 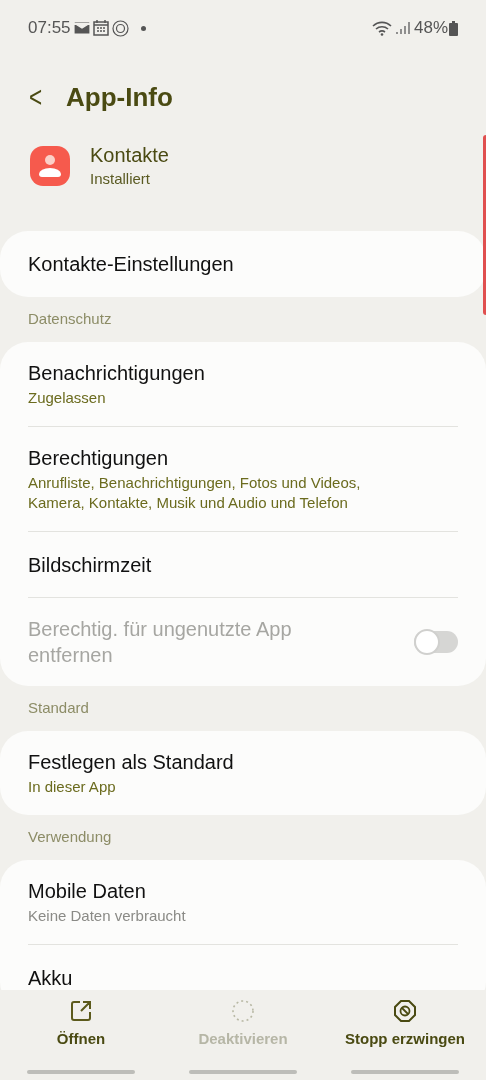 What do you see at coordinates (453, 28) in the screenshot?
I see `battery-icon` at bounding box center [453, 28].